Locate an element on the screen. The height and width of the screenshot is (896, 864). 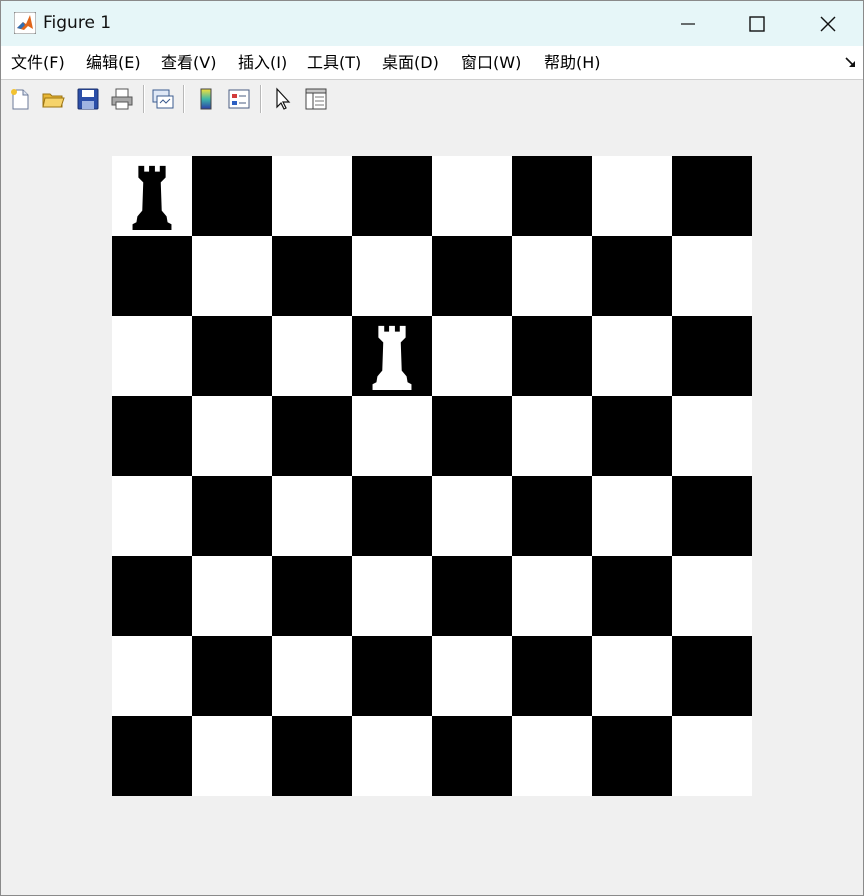
insert-colorbar-button is located at coordinates (206, 99).